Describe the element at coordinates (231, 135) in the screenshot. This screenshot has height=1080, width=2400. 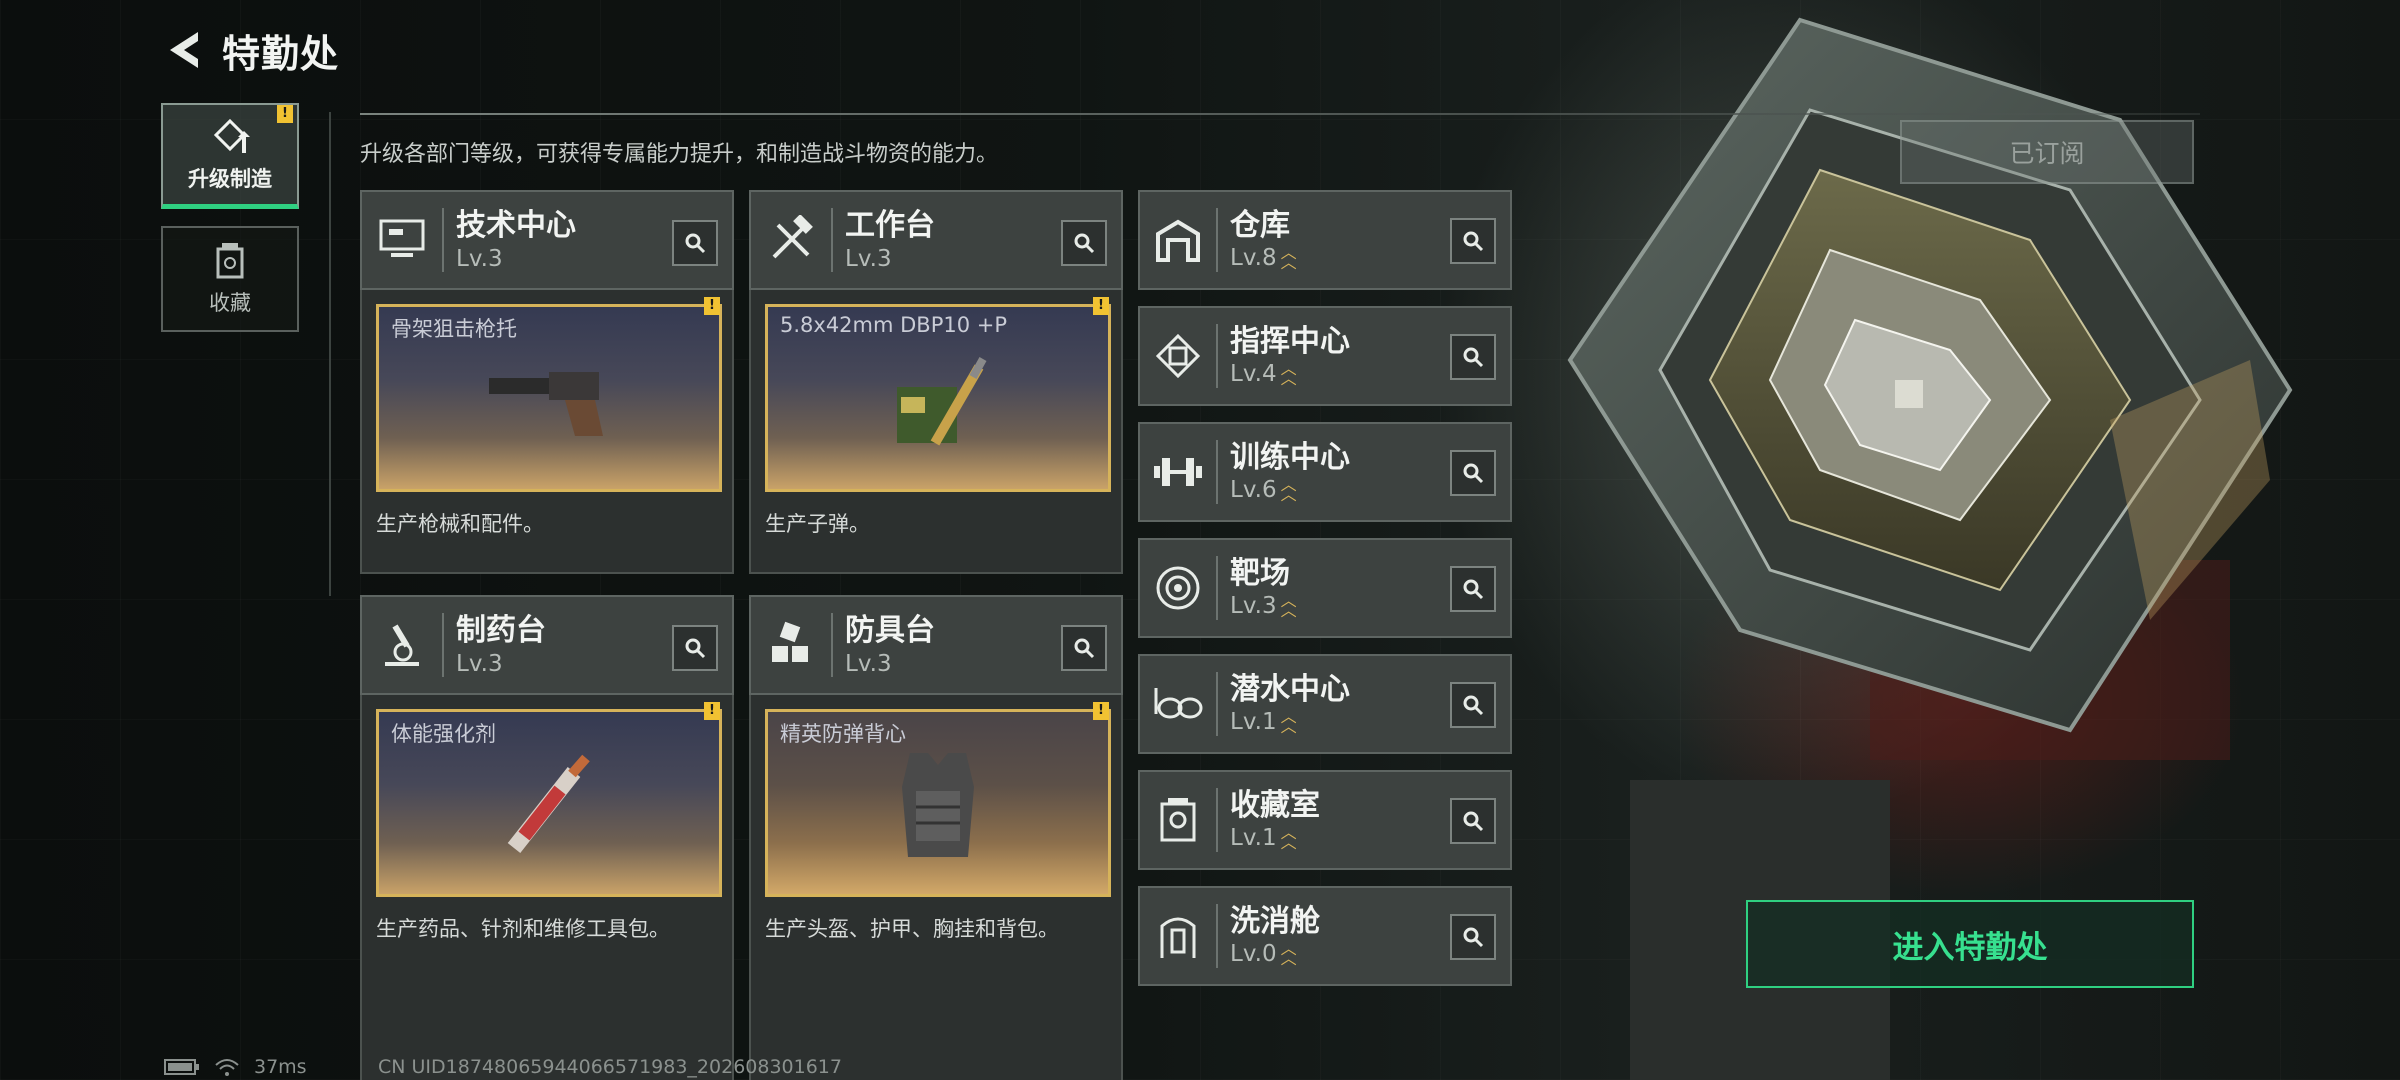
I see `upgrade-icon` at that location.